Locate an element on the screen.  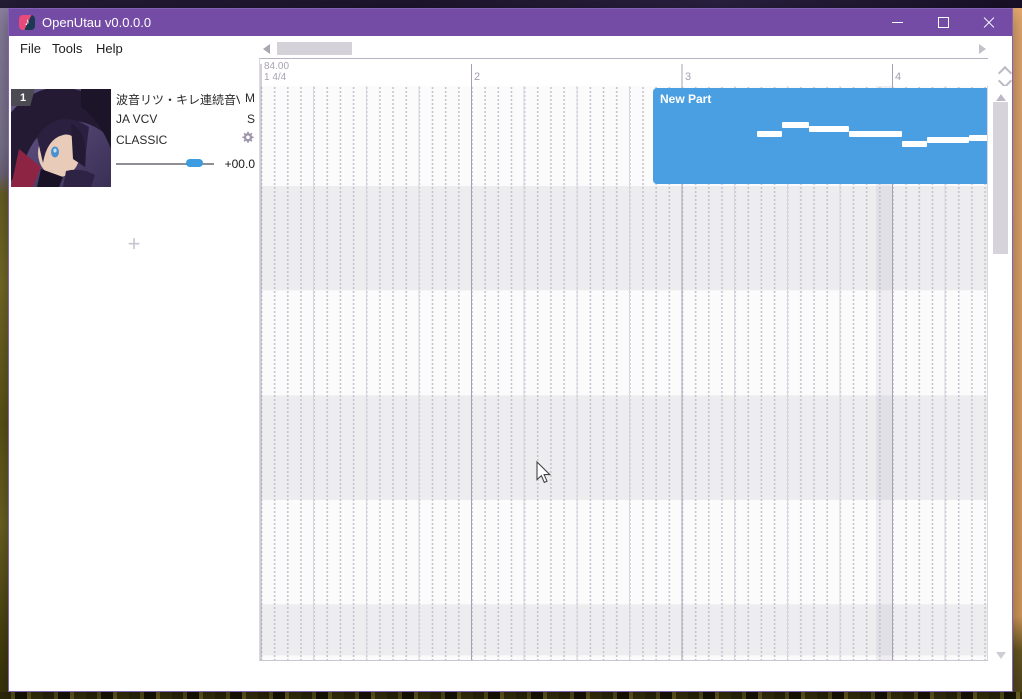
close-button is located at coordinates (989, 22).